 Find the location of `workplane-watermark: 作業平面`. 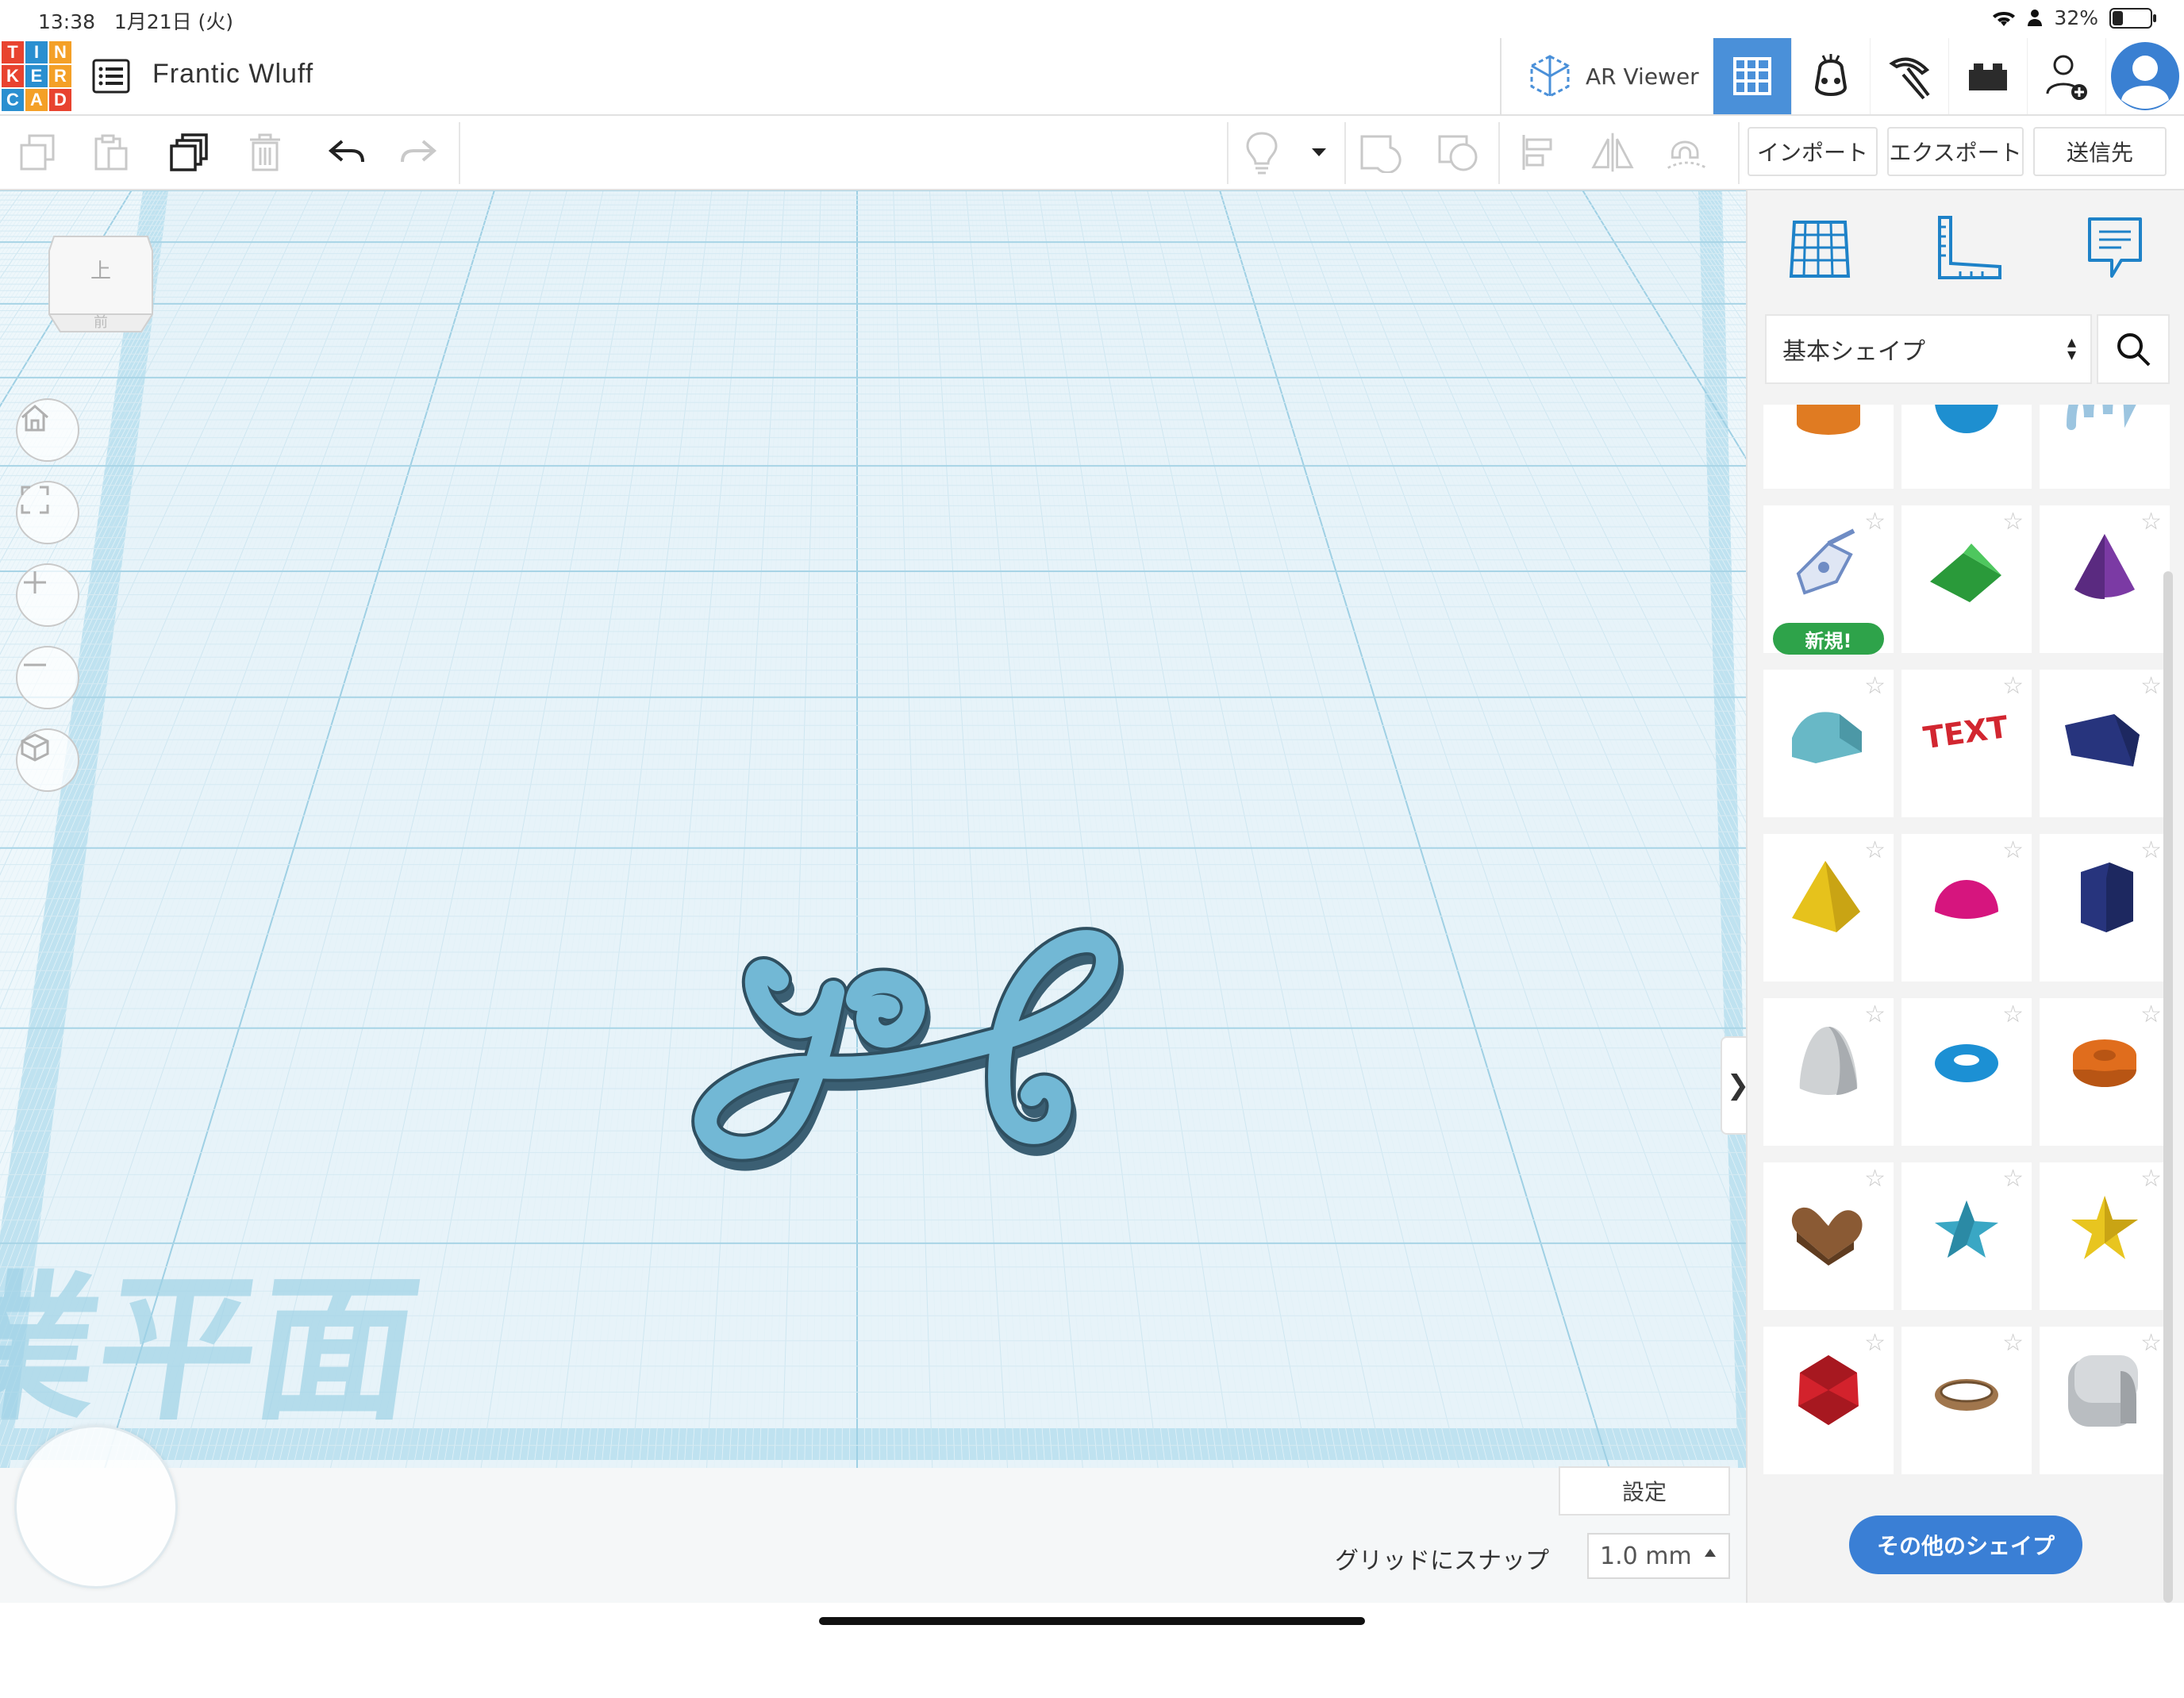

workplane-watermark: 作業平面 is located at coordinates (214, 1350).